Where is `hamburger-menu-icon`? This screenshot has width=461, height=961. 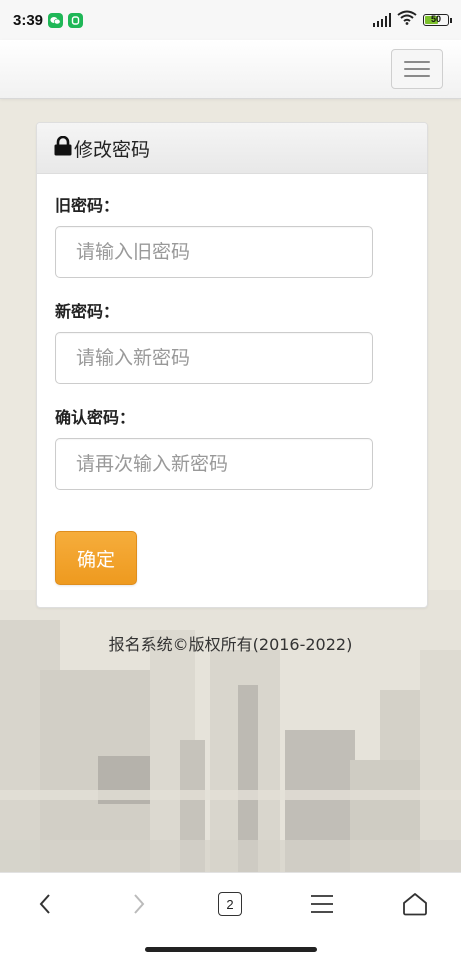
hamburger-menu-icon is located at coordinates (417, 69).